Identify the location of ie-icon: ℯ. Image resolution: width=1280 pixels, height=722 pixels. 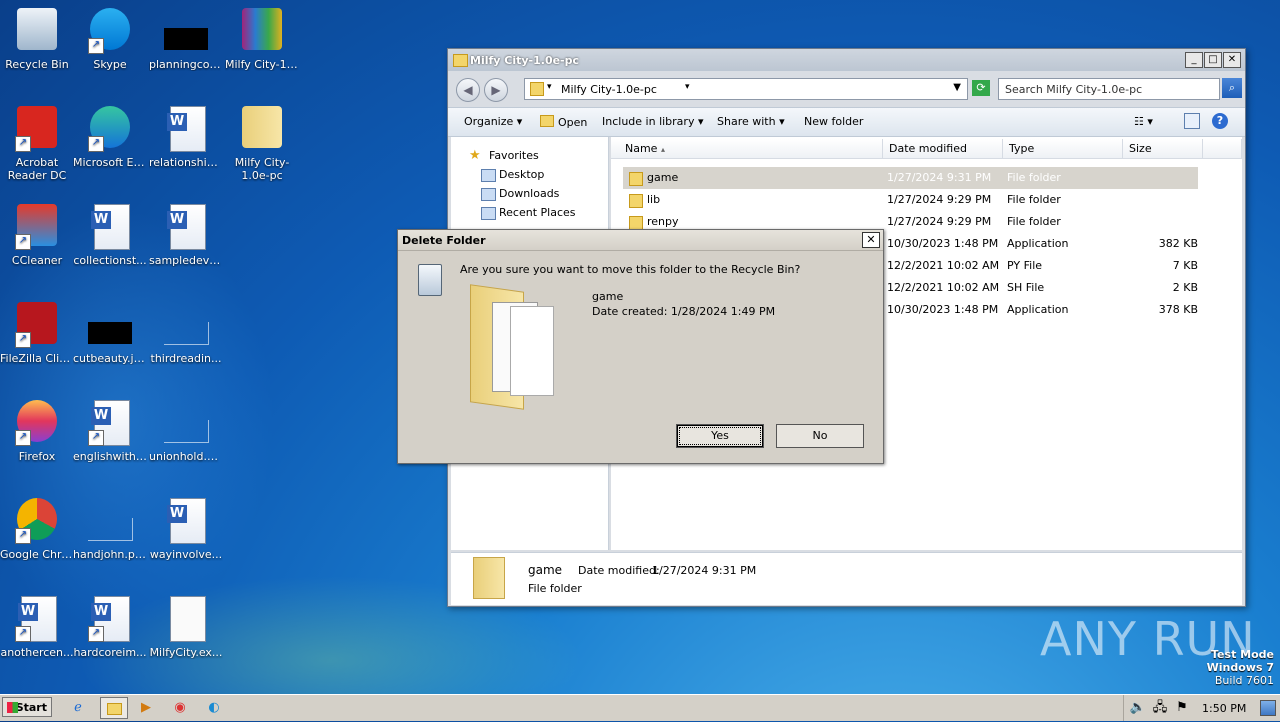
(78, 708).